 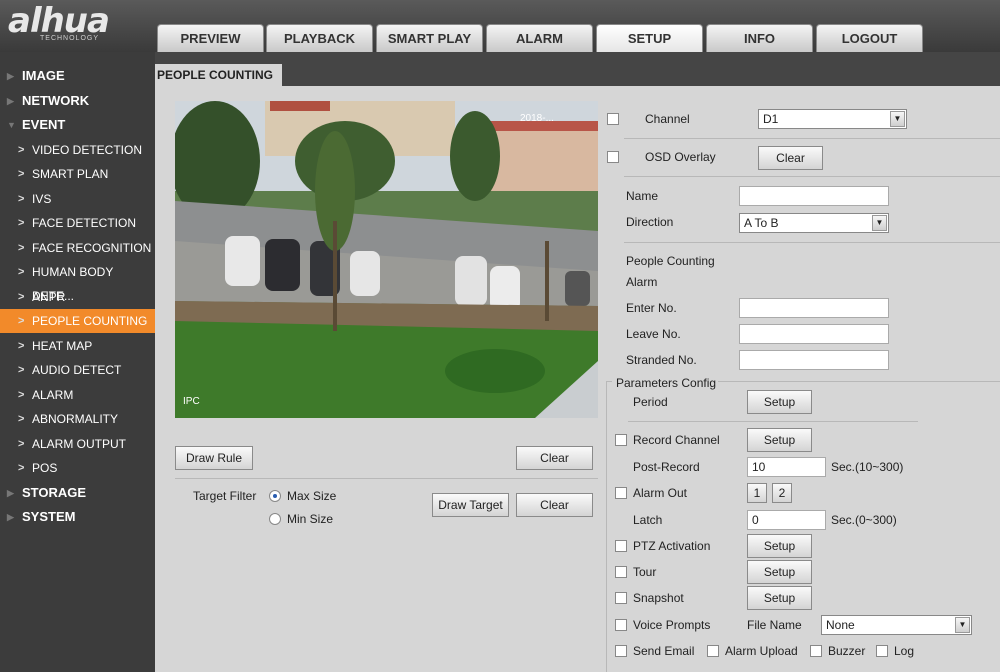 What do you see at coordinates (621, 572) in the screenshot?
I see `tour-checkbox` at bounding box center [621, 572].